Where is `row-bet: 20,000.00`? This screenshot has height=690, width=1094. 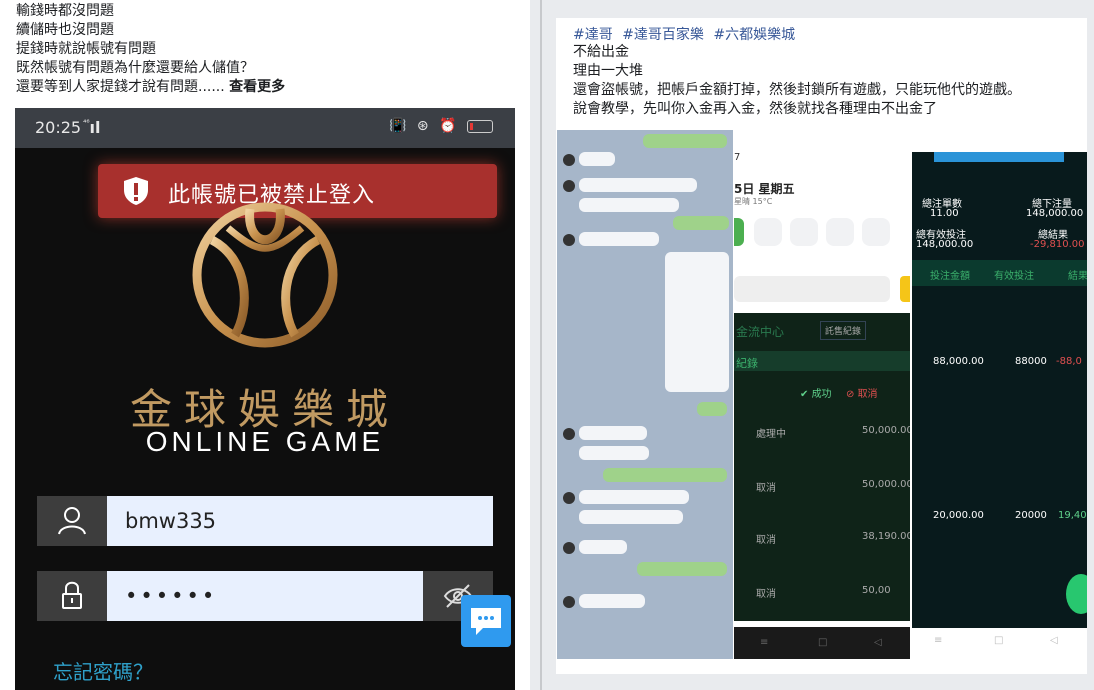 row-bet: 20,000.00 is located at coordinates (958, 515).